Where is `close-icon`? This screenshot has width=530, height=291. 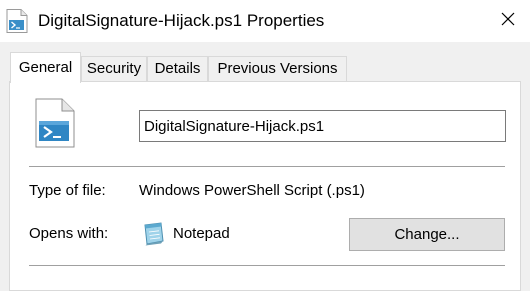
close-icon is located at coordinates (508, 21).